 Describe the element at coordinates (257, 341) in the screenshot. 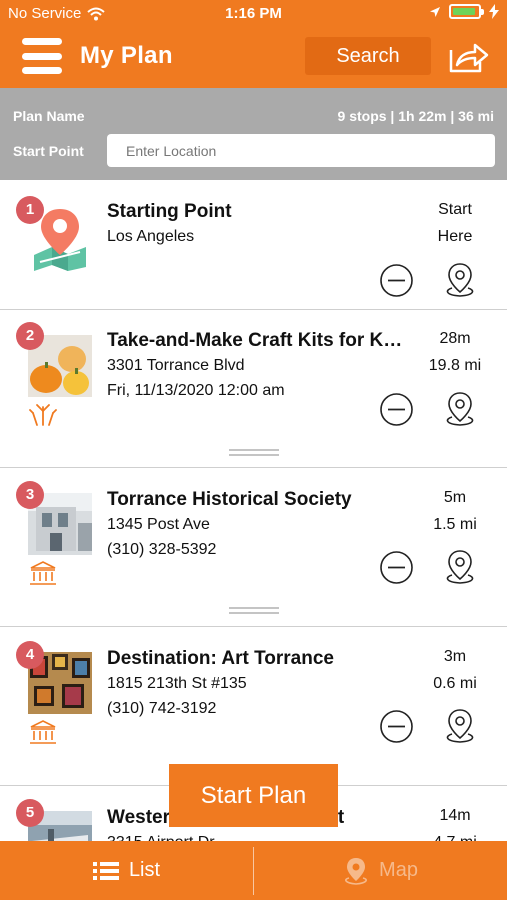

I see `stop-name: Take-and-Make Craft Kits for Kids` at that location.